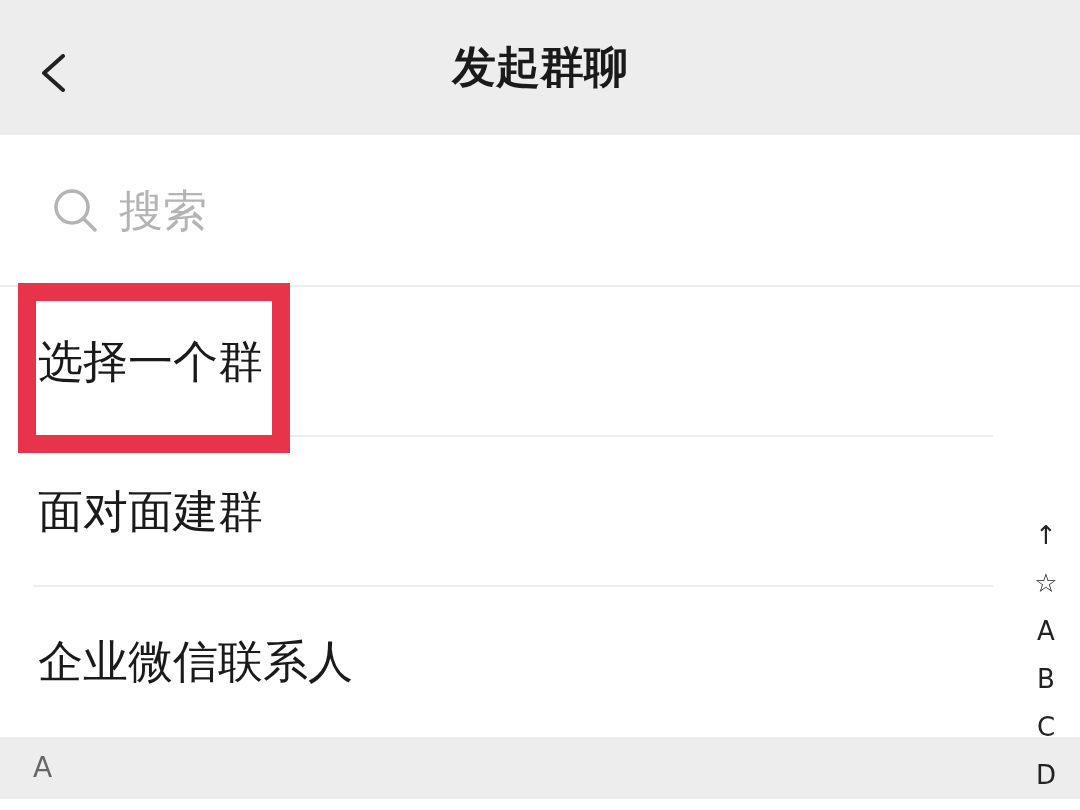 This screenshot has height=810, width=1080. What do you see at coordinates (43, 768) in the screenshot?
I see `section-header: A` at bounding box center [43, 768].